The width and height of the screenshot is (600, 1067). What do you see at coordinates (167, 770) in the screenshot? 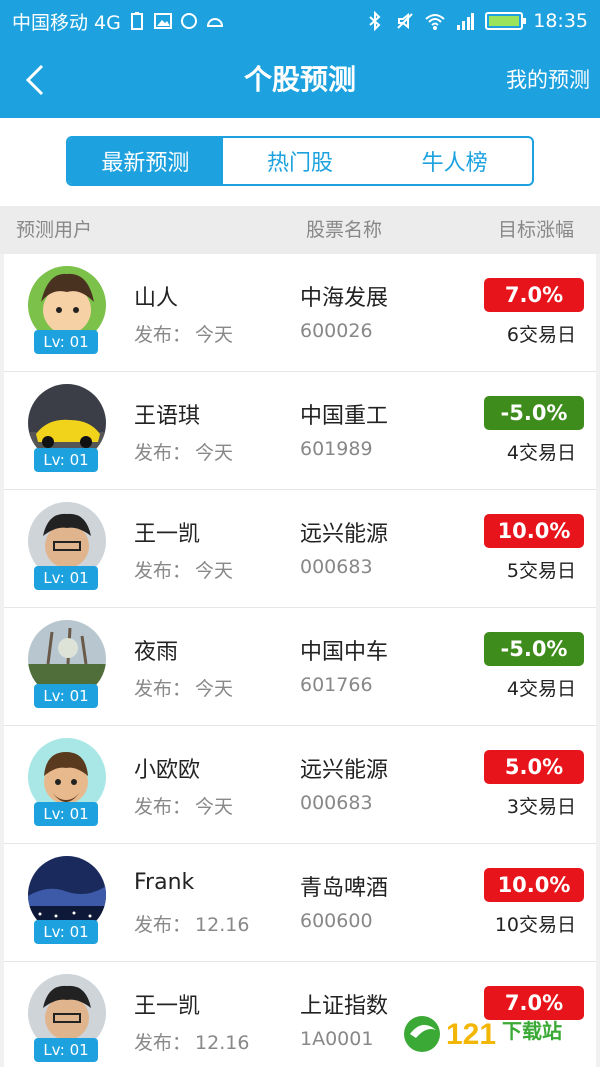
I see `user-name: 小欧欧` at bounding box center [167, 770].